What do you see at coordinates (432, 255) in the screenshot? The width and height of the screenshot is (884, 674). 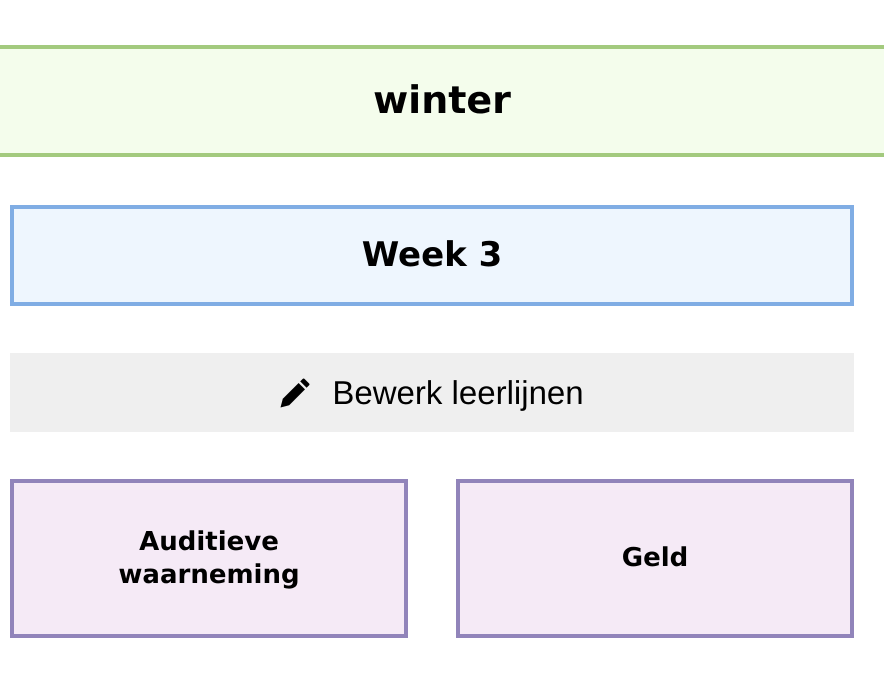 I see `week-title: Week 3` at bounding box center [432, 255].